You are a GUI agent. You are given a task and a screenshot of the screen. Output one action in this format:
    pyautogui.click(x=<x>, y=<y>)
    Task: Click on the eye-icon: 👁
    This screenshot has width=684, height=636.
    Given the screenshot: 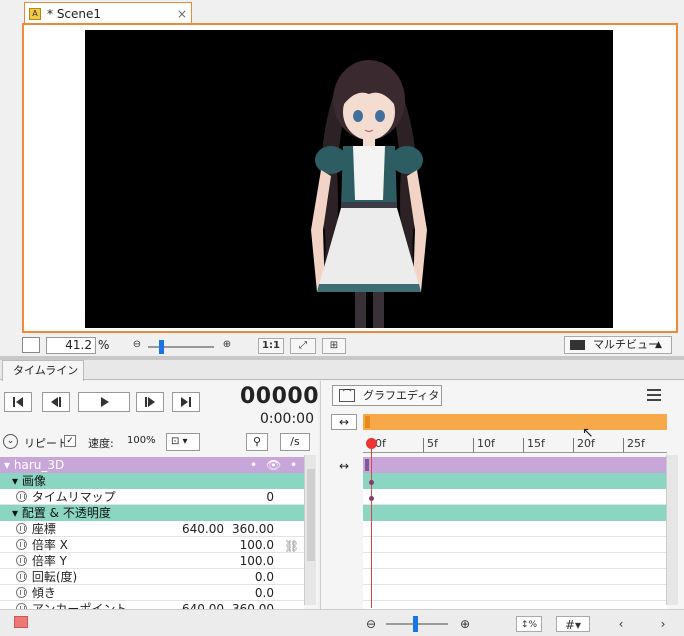 What is the action you would take?
    pyautogui.click(x=273, y=465)
    